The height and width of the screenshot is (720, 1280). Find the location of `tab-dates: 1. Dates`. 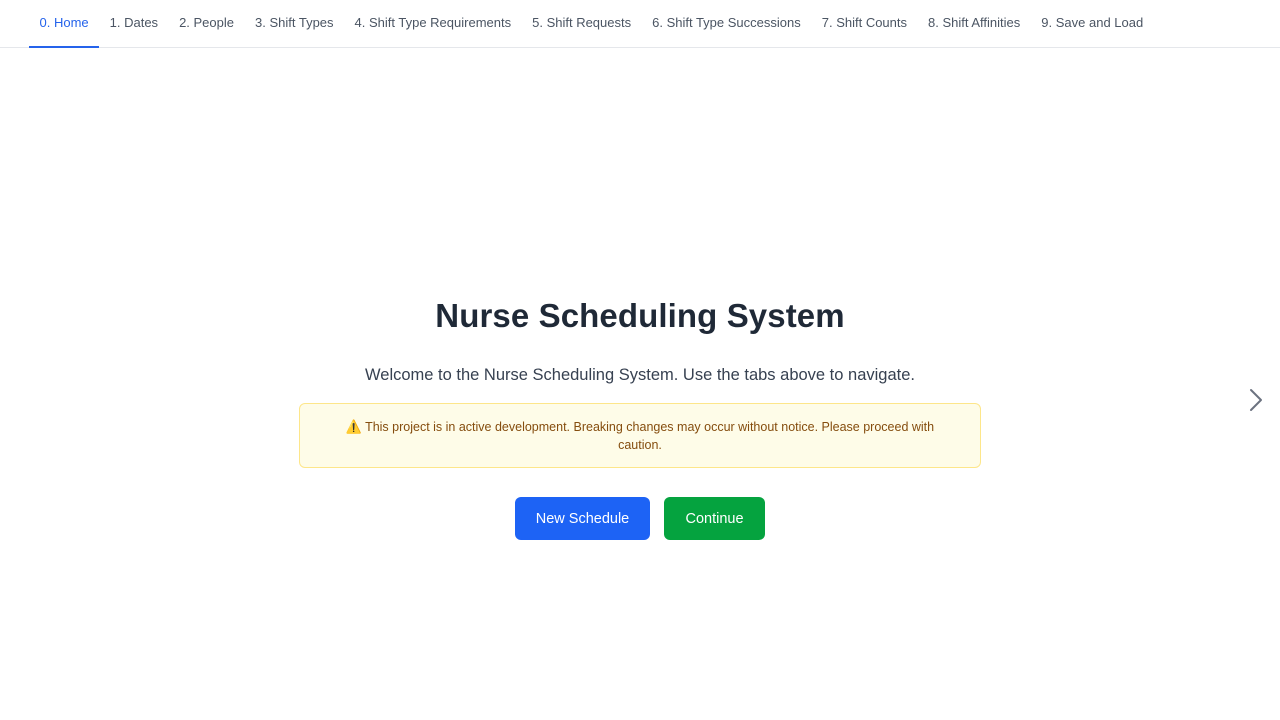

tab-dates: 1. Dates is located at coordinates (133, 23).